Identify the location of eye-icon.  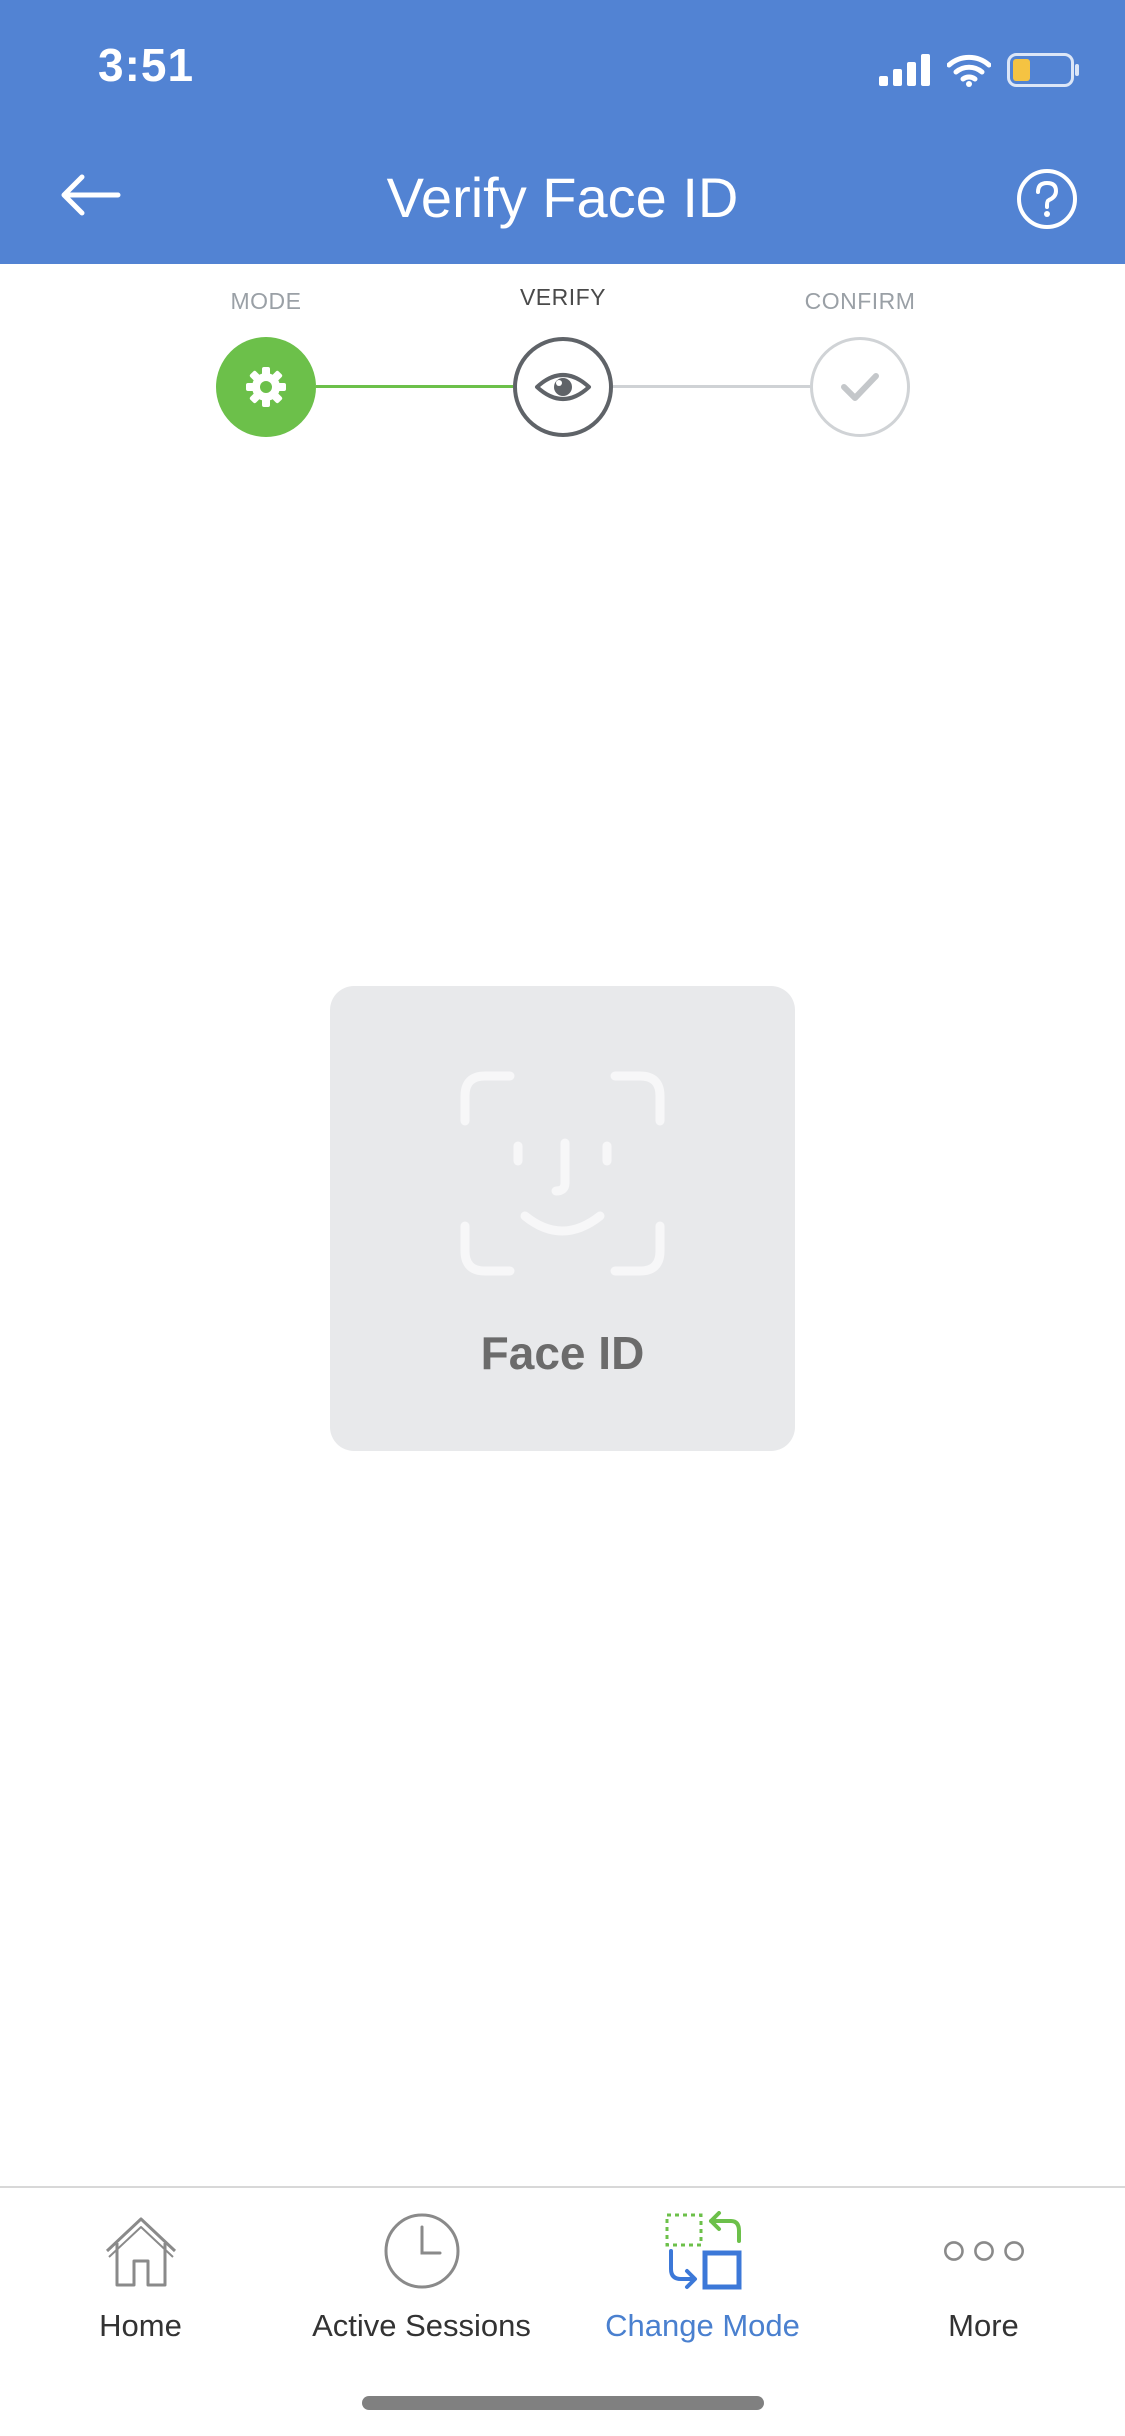
(563, 387).